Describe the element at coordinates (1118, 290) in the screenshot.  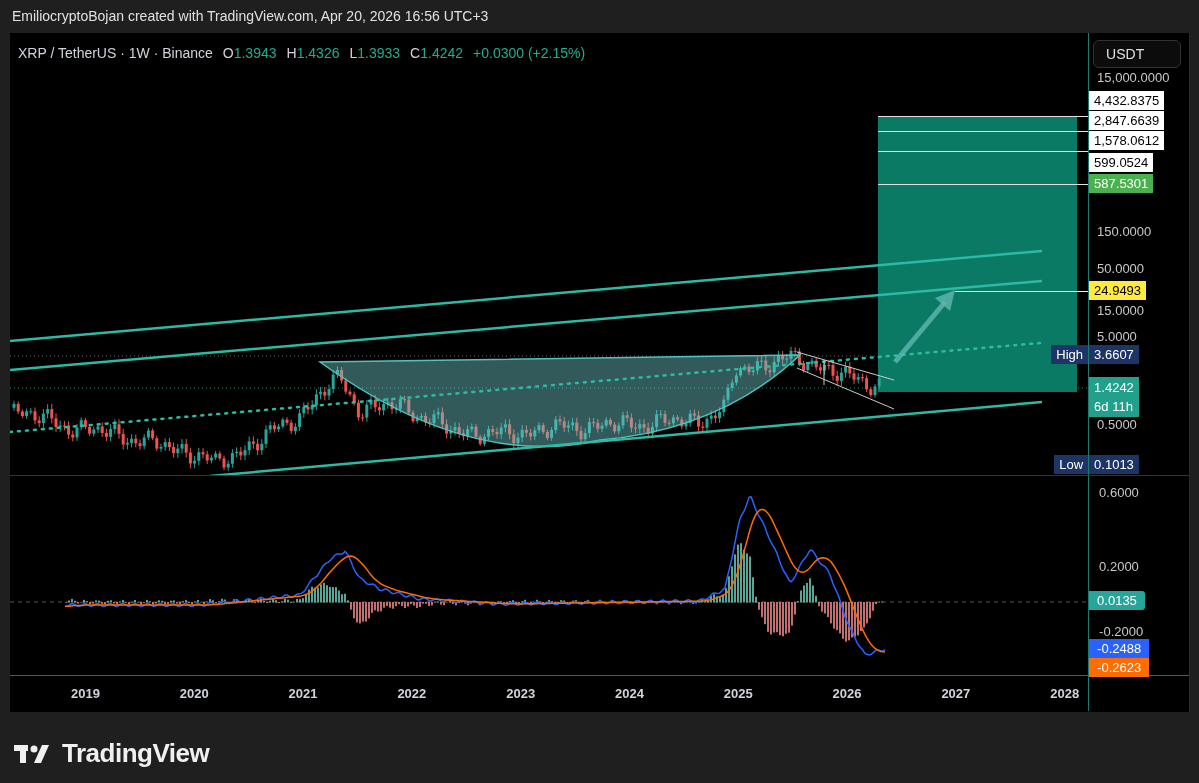
I see `price-tag: 24.9493` at that location.